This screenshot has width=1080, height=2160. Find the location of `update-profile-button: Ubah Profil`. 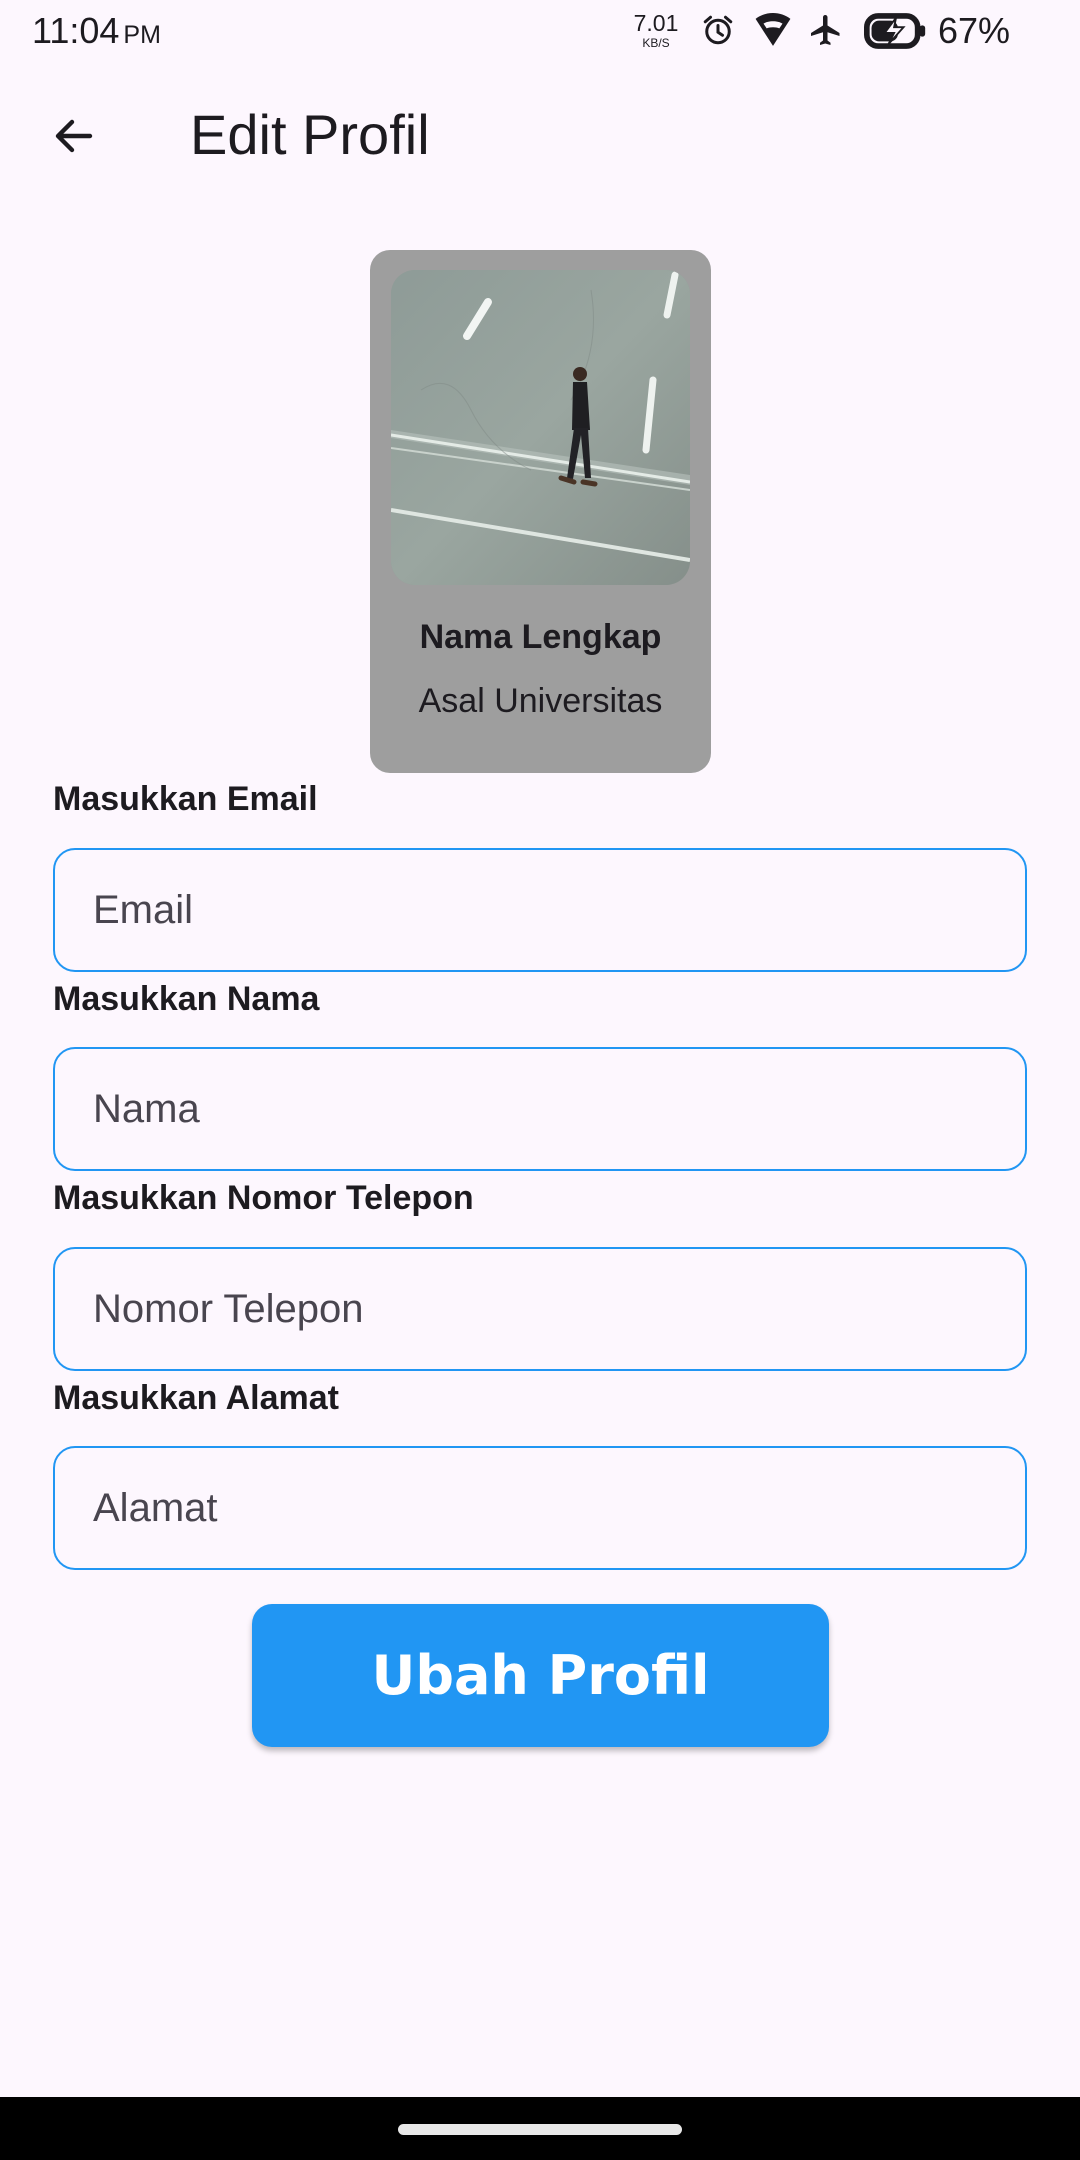

update-profile-button: Ubah Profil is located at coordinates (540, 1675).